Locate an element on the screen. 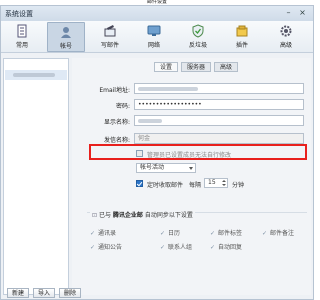 Image resolution: width=320 pixels, height=300 pixels. toolbar: 常用 帐号 写邮件 网络 反垃圾 插件 高级 is located at coordinates (157, 37).